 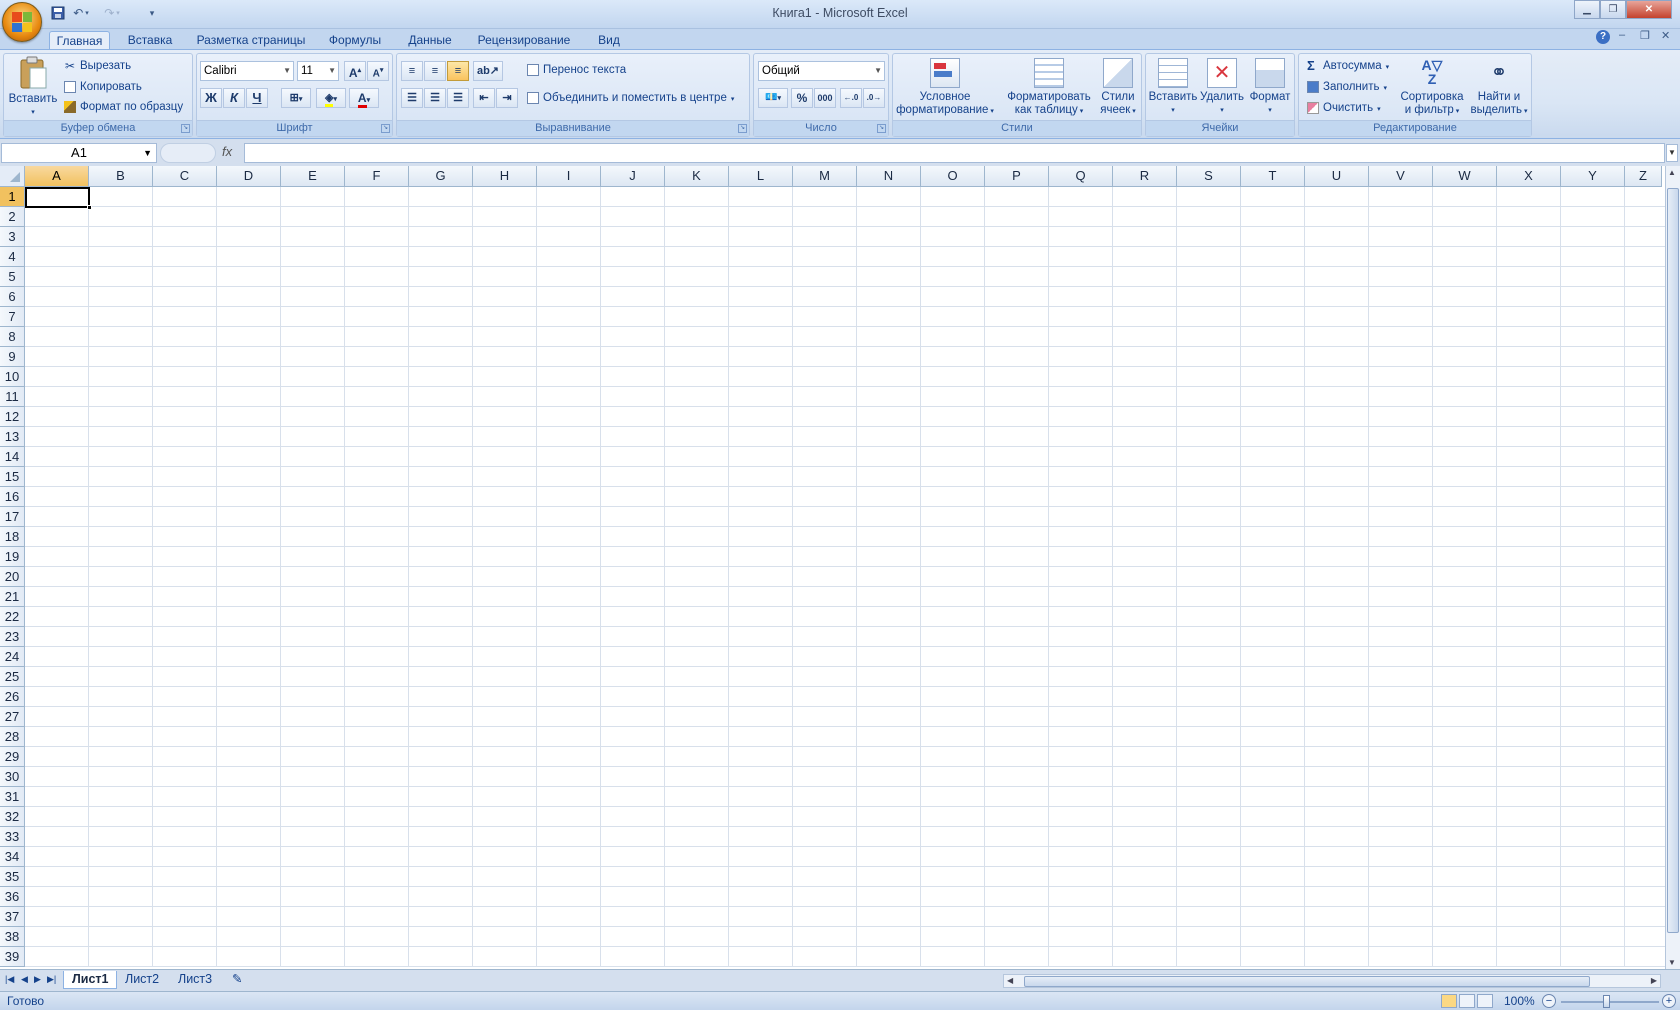 What do you see at coordinates (12, 397) in the screenshot?
I see `row-header-11: 11` at bounding box center [12, 397].